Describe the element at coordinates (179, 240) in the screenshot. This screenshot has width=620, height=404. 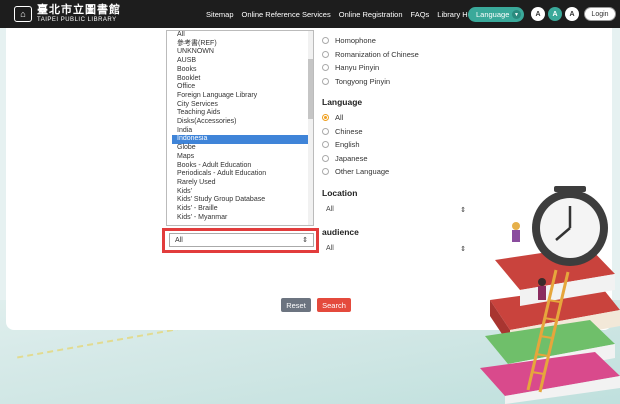
I see `material-type-select-value: All` at that location.